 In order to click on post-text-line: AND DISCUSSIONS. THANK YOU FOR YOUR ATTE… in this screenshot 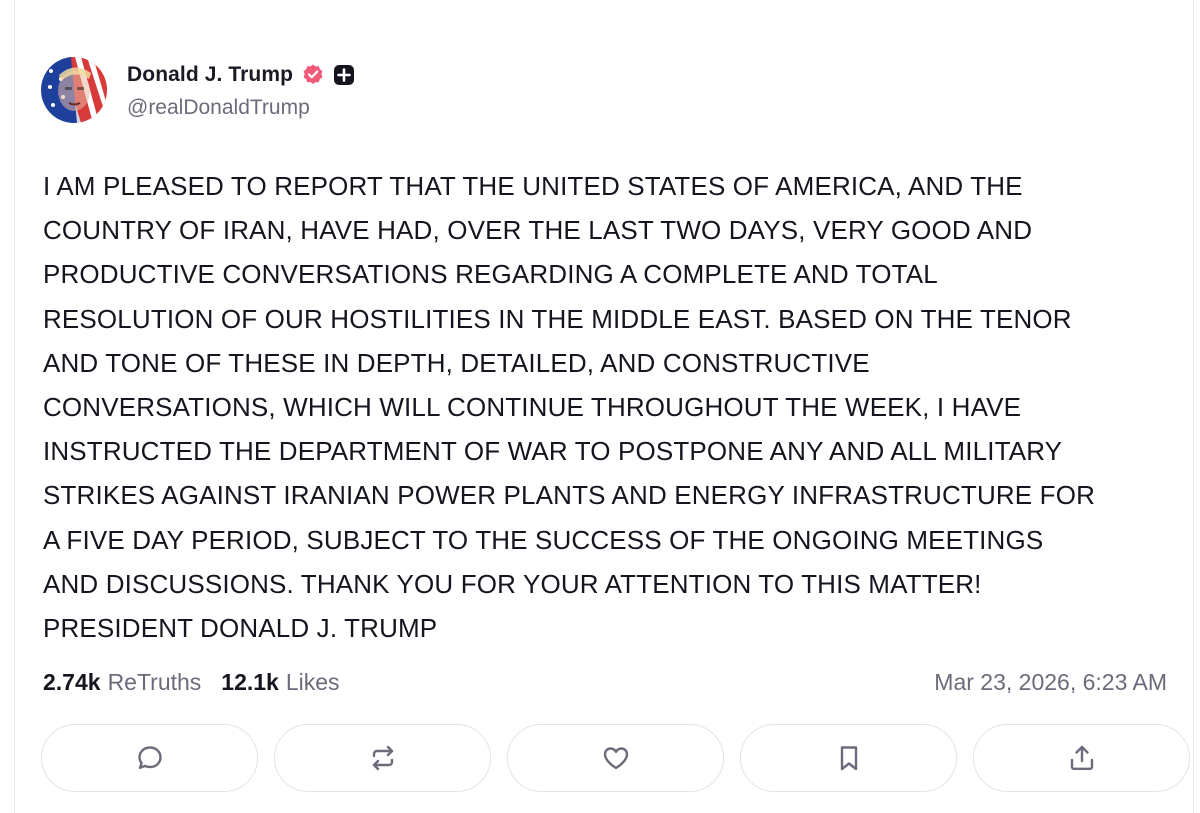, I will do `click(512, 583)`.